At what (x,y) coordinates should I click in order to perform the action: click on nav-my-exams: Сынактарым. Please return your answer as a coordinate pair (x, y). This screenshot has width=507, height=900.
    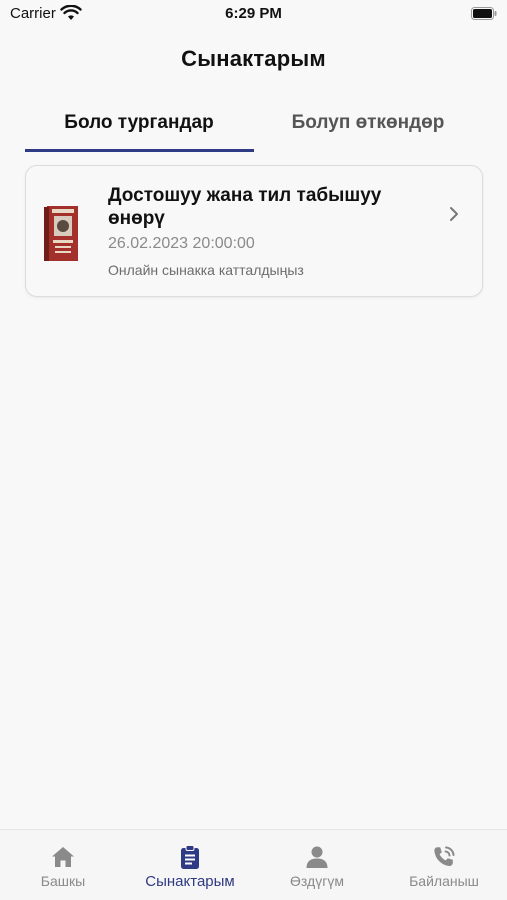
    Looking at the image, I should click on (190, 865).